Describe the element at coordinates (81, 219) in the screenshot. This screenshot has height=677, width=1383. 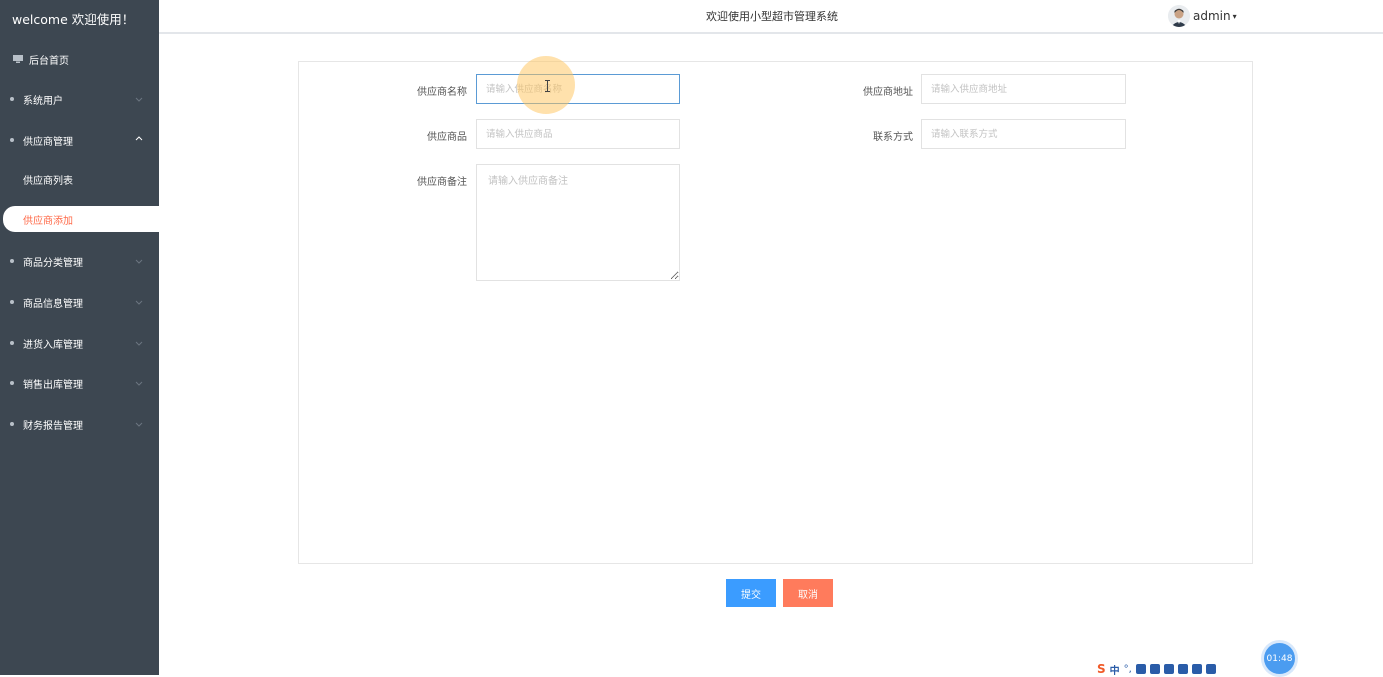
I see `sidebar-subitem-supplier-add: 供应商添加` at that location.